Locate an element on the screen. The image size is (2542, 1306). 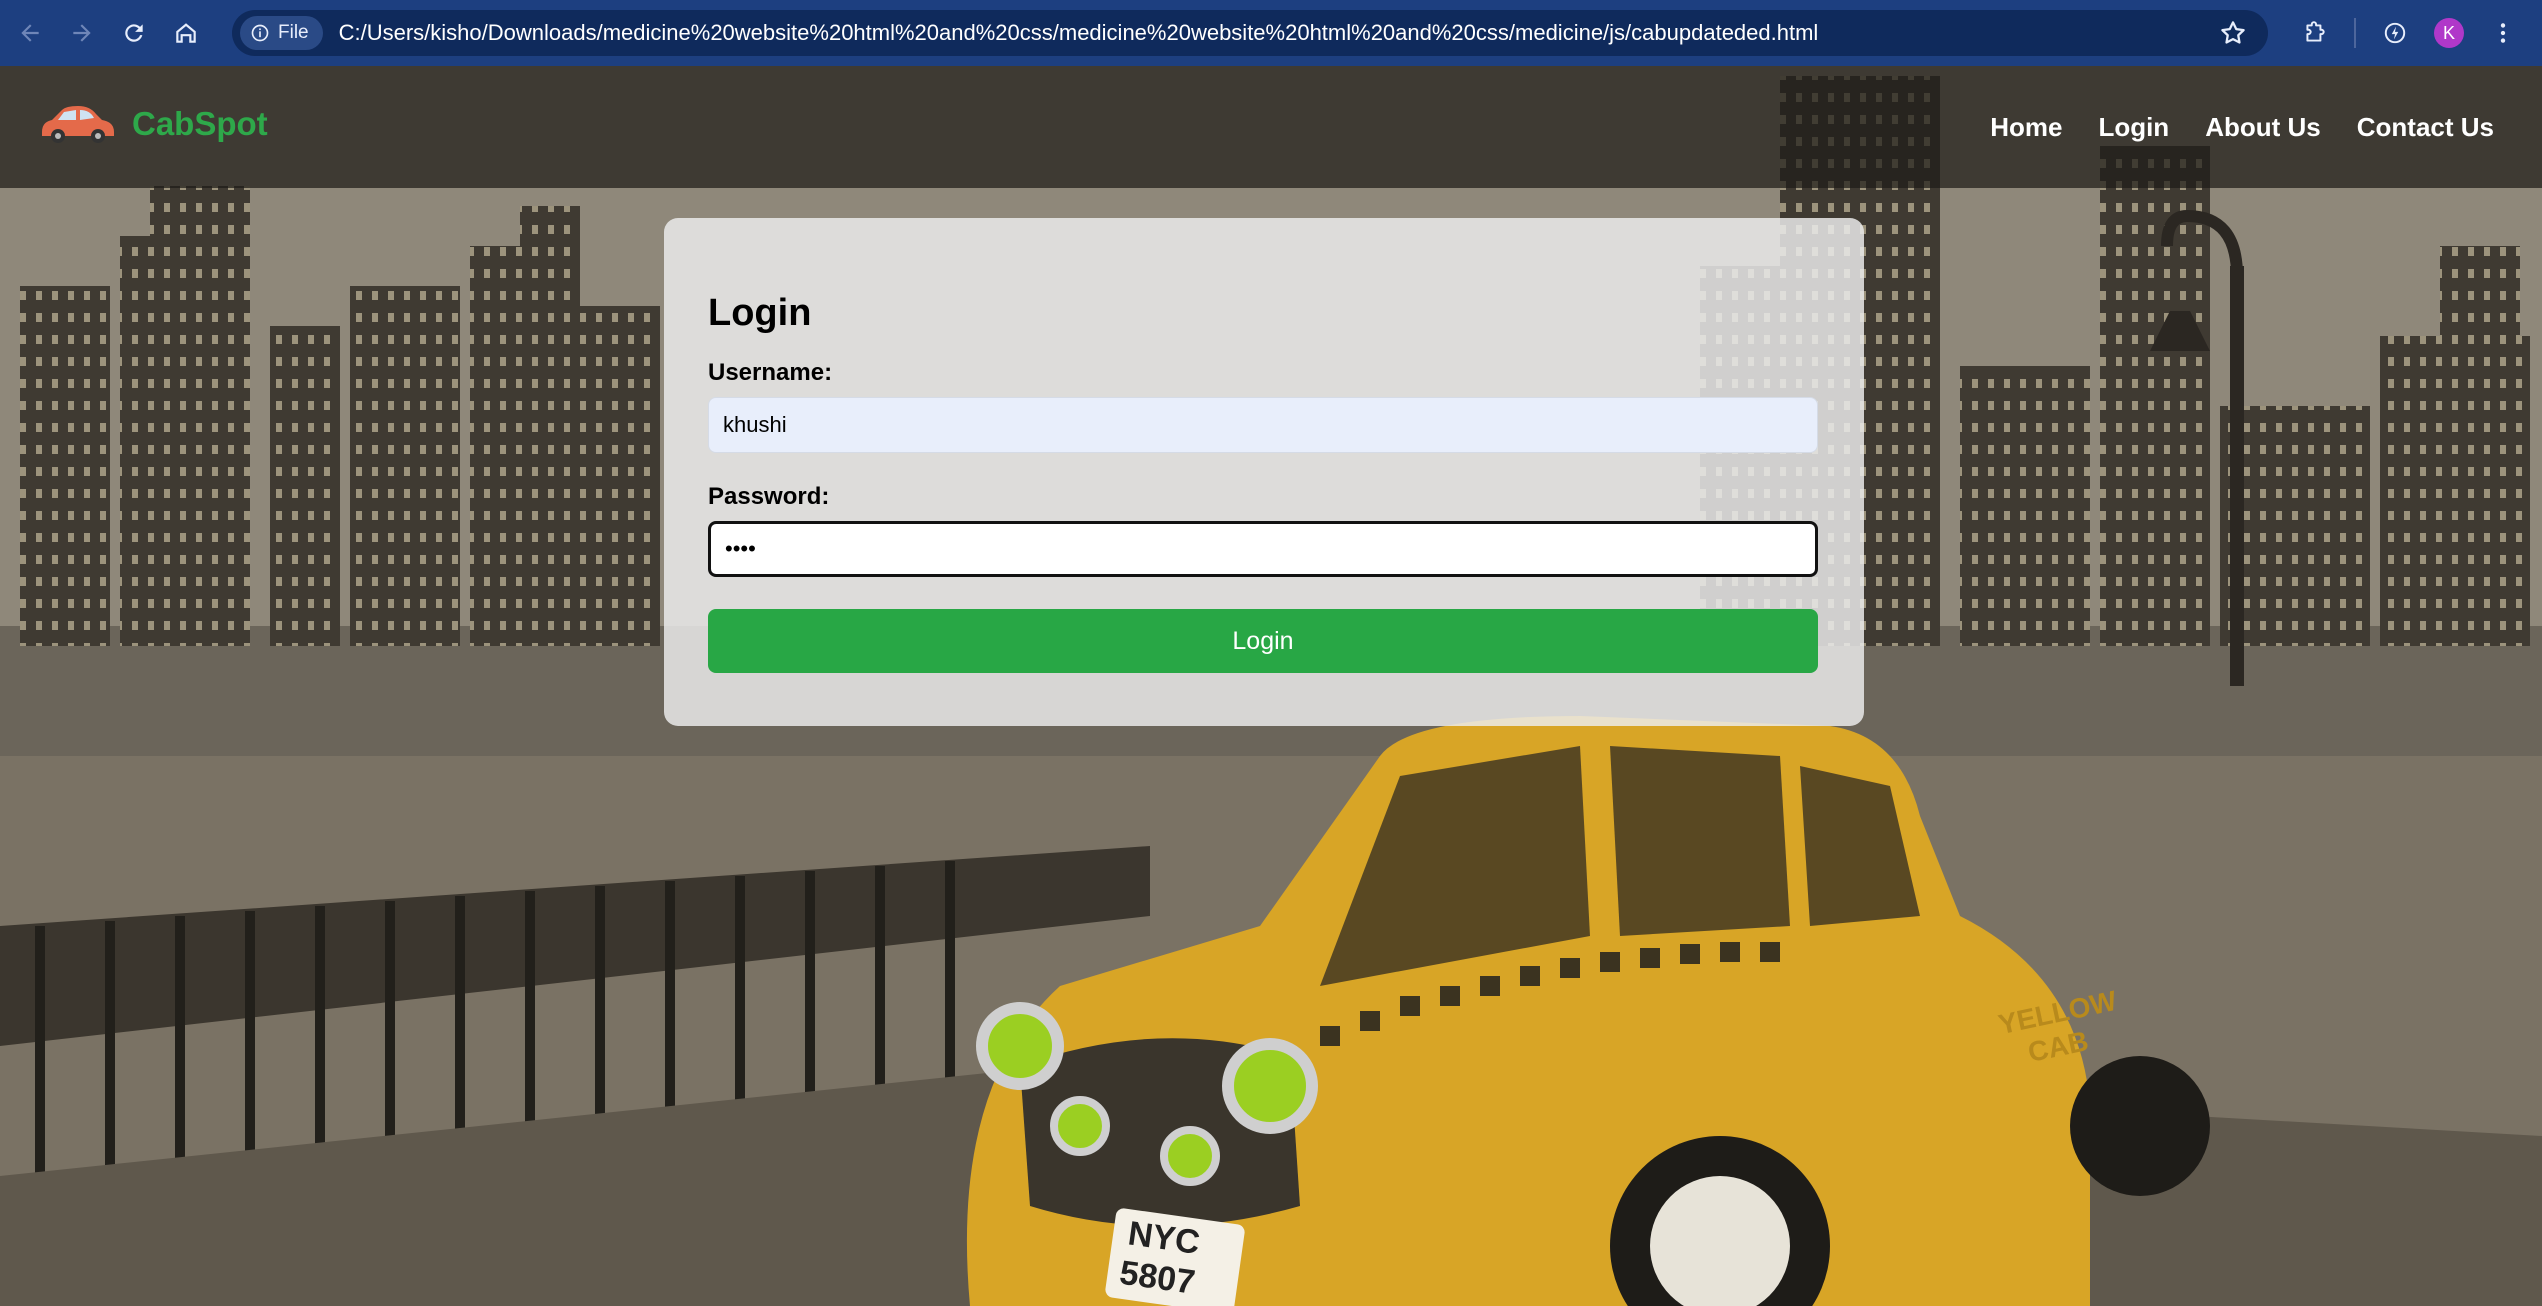
brand-logo: CabSpot is located at coordinates (153, 124).